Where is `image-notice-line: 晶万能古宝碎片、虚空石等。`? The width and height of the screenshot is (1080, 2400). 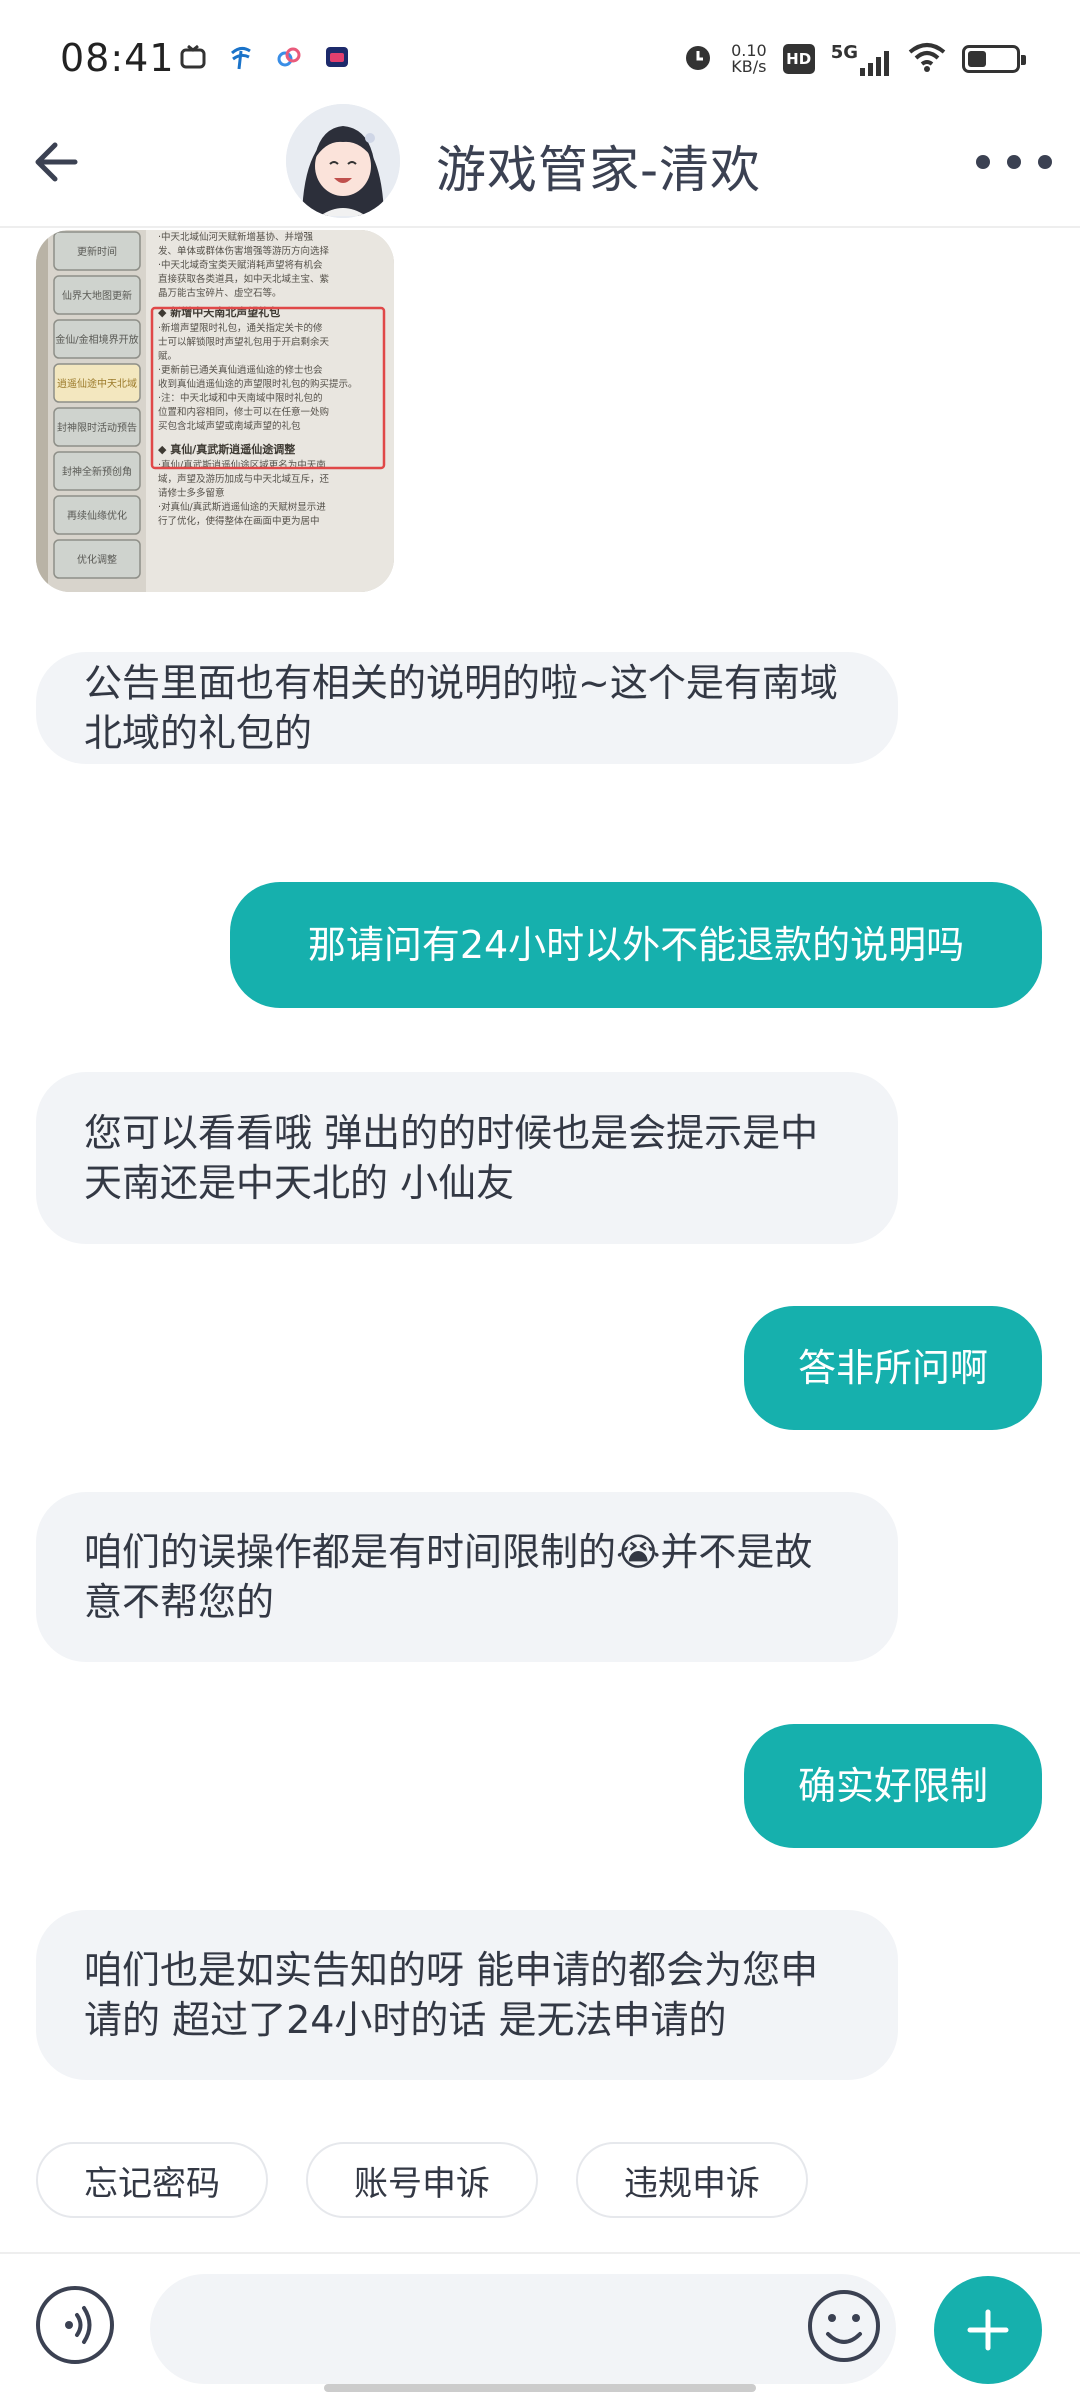 image-notice-line: 晶万能古宝碎片、虚空石等。 is located at coordinates (220, 293).